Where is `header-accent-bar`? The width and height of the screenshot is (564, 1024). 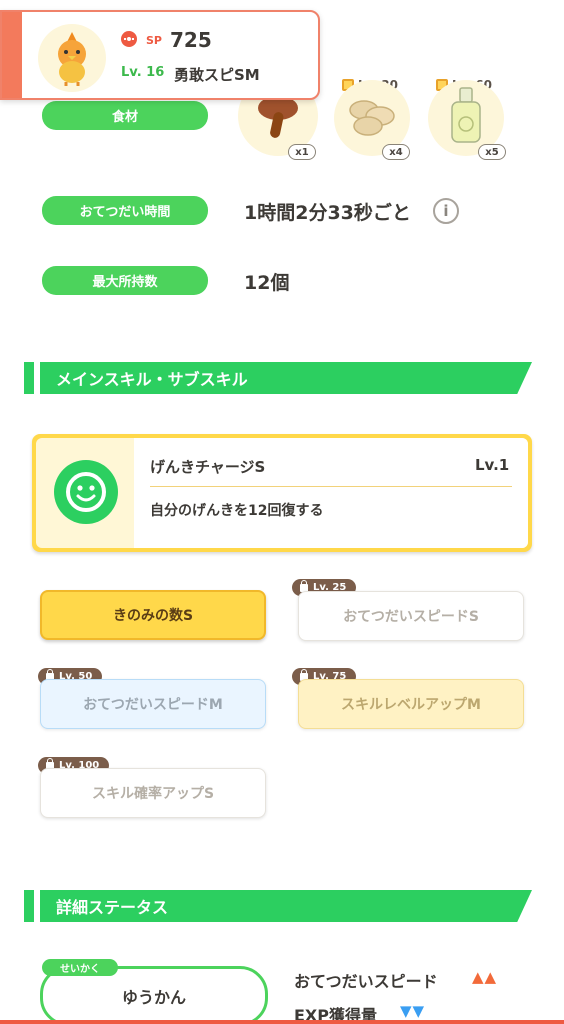 header-accent-bar is located at coordinates (12, 55).